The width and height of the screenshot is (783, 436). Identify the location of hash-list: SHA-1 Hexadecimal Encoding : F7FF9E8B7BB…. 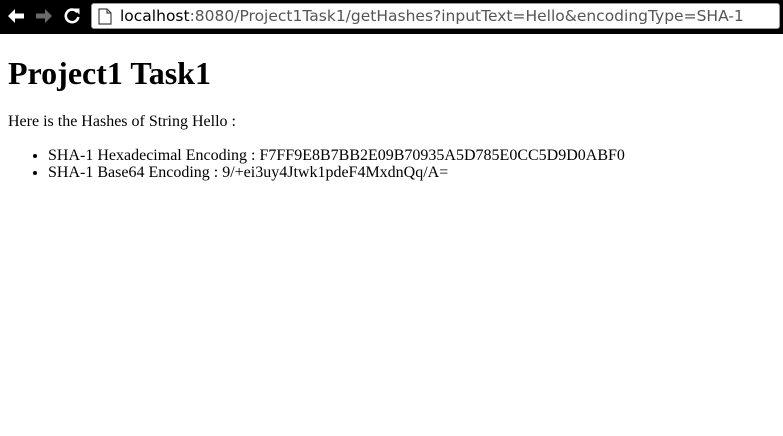
(395, 164).